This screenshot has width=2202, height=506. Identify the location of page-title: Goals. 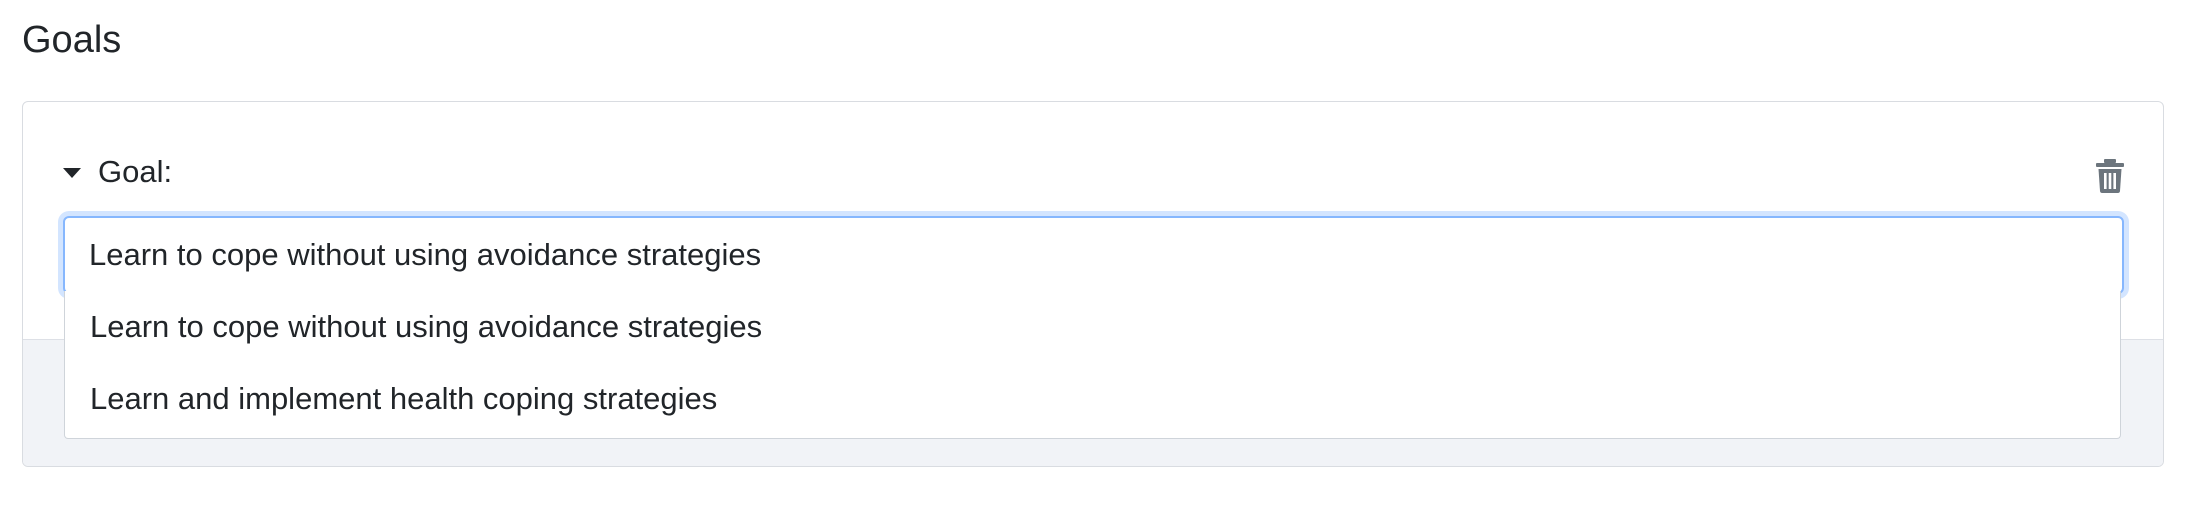
(72, 40).